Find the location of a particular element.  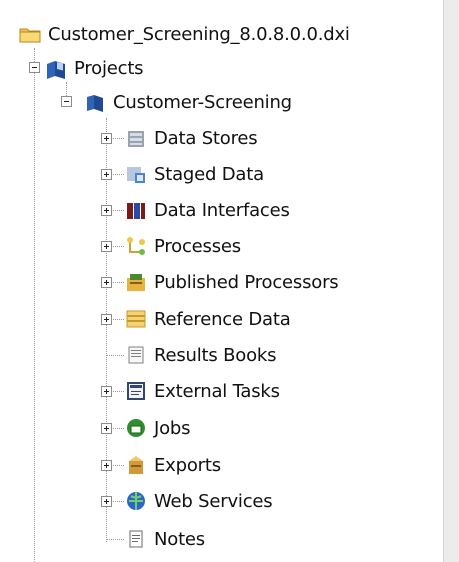

tree-item-label: Web Services is located at coordinates (213, 501).